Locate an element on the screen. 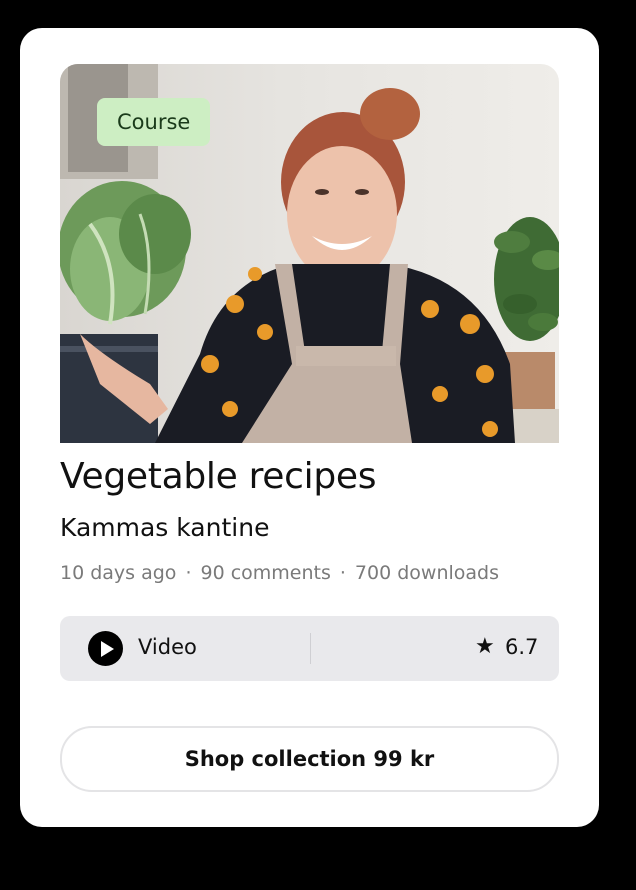 Image resolution: width=636 pixels, height=890 pixels. posted-date: 10 days ago is located at coordinates (118, 573).